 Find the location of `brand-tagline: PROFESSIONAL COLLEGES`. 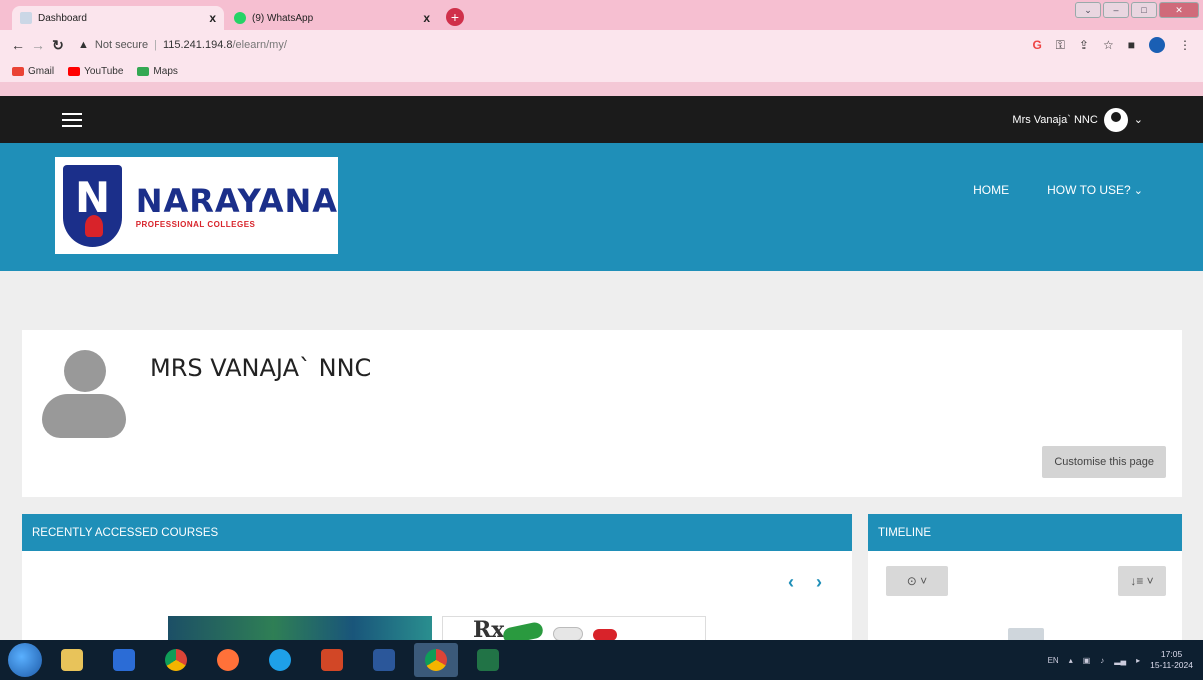

brand-tagline: PROFESSIONAL COLLEGES is located at coordinates (195, 224).